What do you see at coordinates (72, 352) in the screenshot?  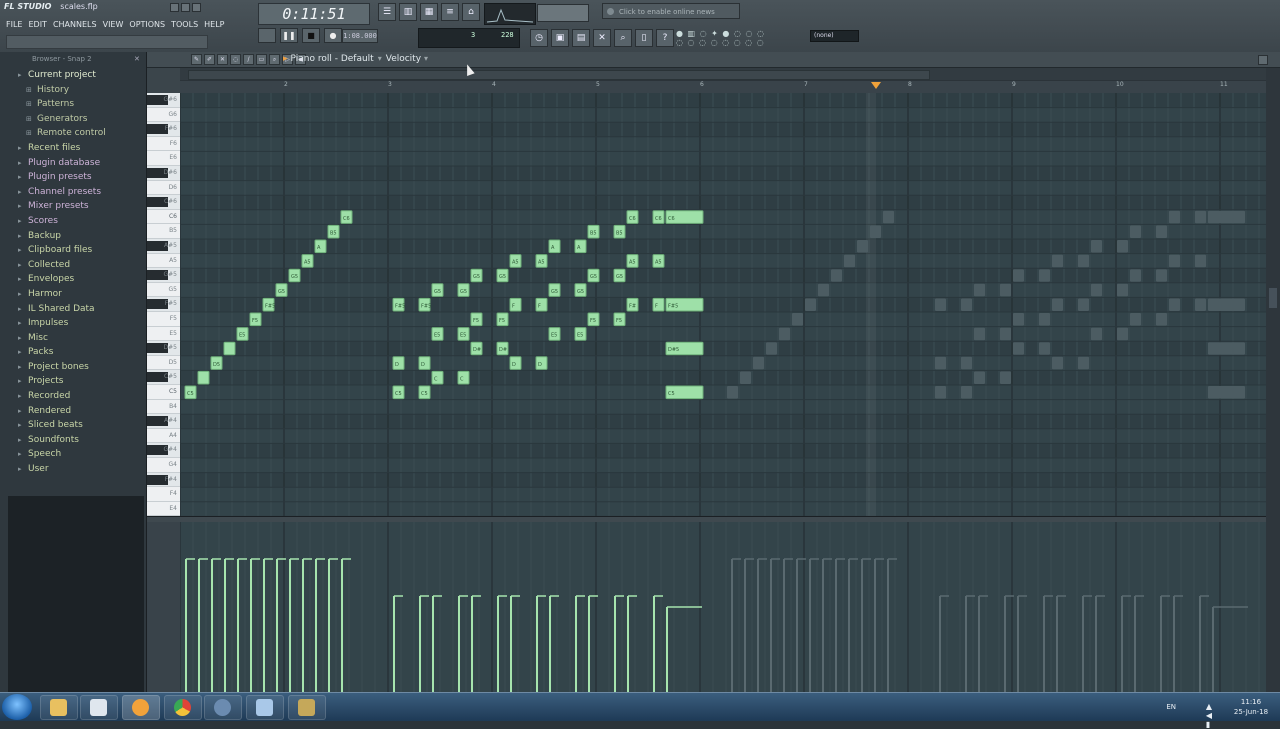 I see `browser-item: ▸ Packs` at bounding box center [72, 352].